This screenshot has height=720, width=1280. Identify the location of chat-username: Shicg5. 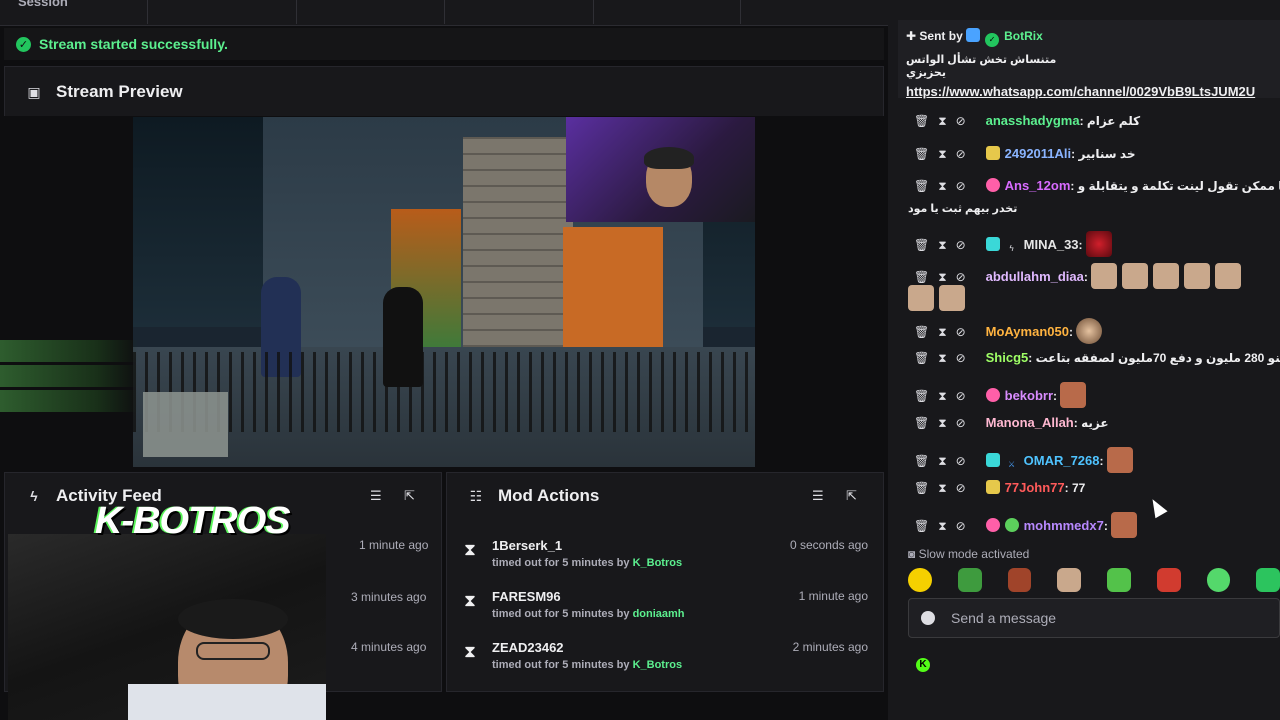
(1007, 357).